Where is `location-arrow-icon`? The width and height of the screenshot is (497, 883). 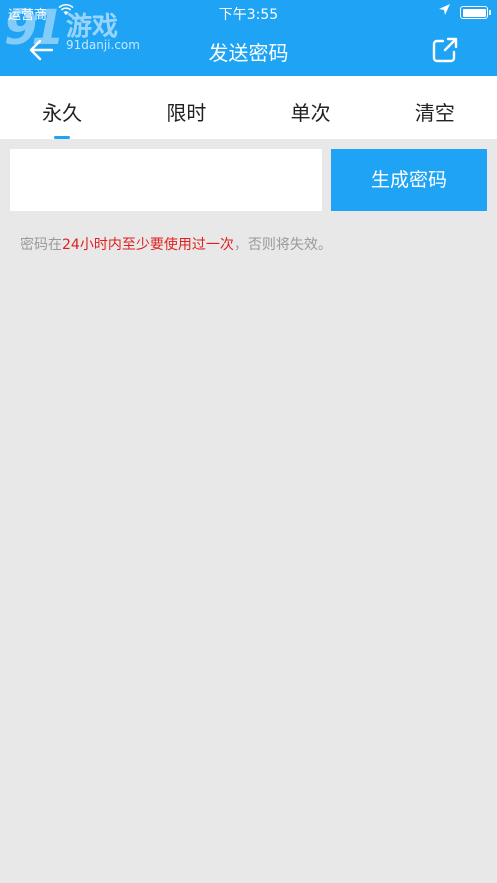
location-arrow-icon is located at coordinates (444, 11).